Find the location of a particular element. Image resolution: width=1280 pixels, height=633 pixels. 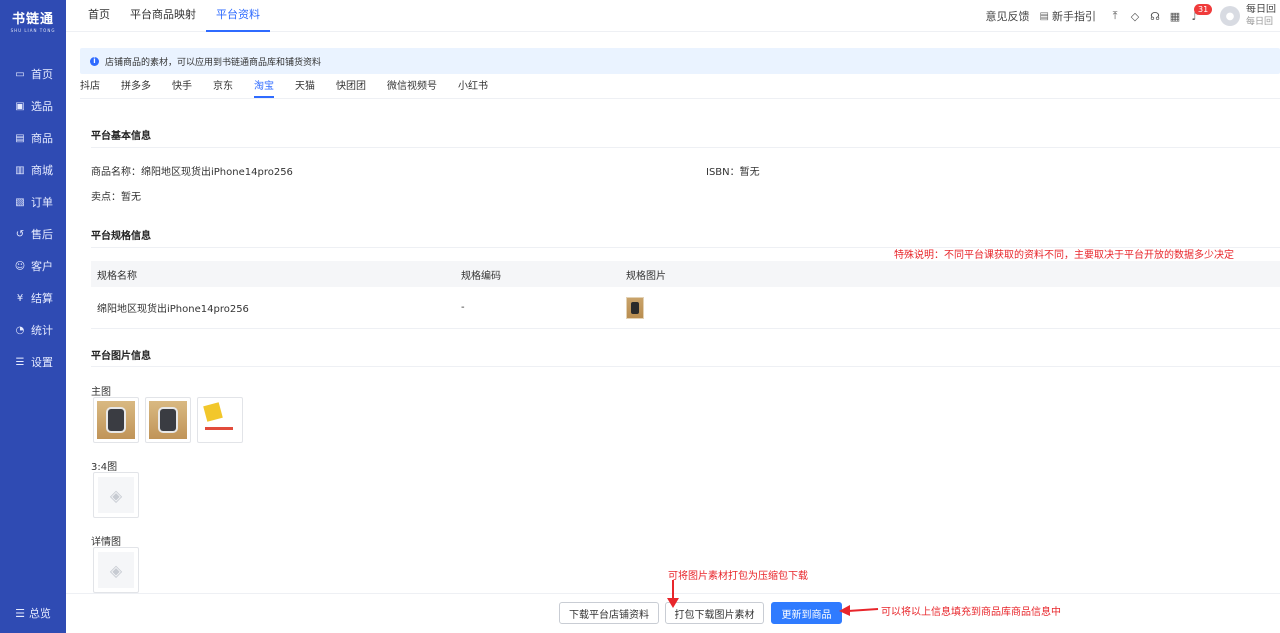

sidebar-item-settlement: ¥ 结算 is located at coordinates (33, 298).